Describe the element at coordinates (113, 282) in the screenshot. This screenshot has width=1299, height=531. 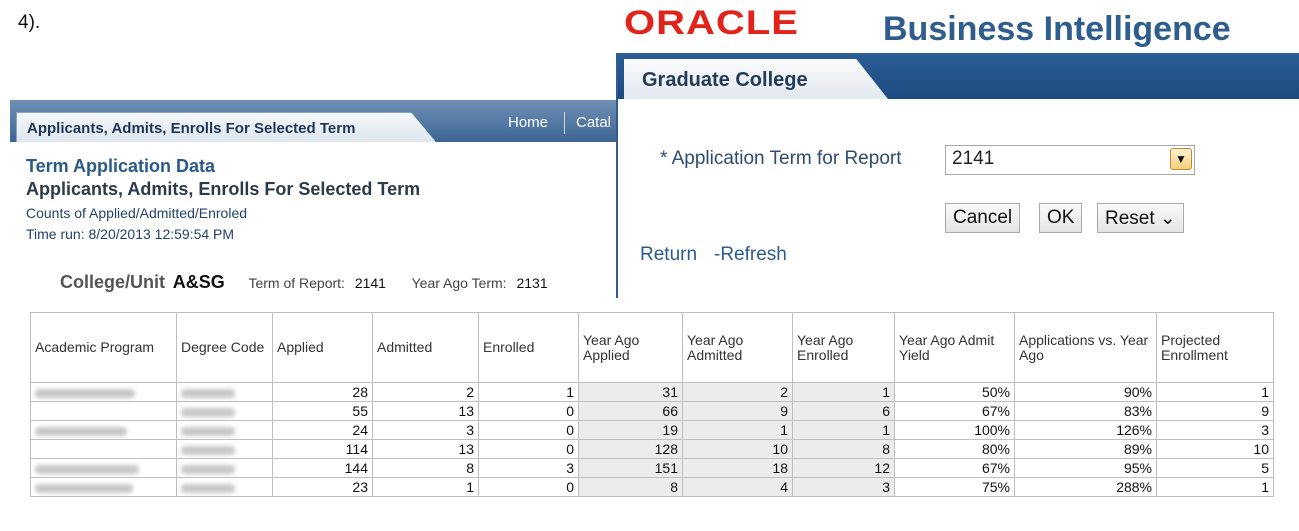
I see `college-unit-label: College/Unit` at that location.